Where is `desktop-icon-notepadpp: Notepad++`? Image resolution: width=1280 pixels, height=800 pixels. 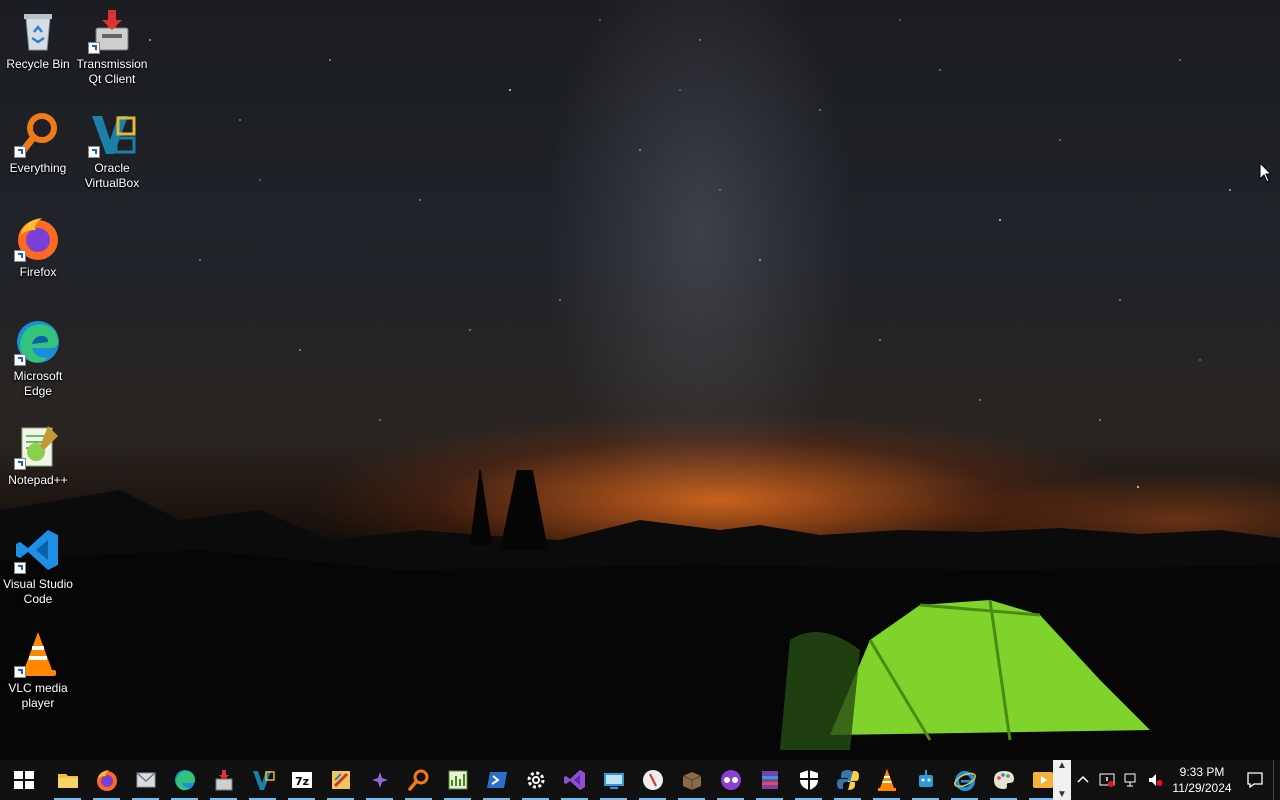
desktop-icon-notepadpp: Notepad++ is located at coordinates (38, 455).